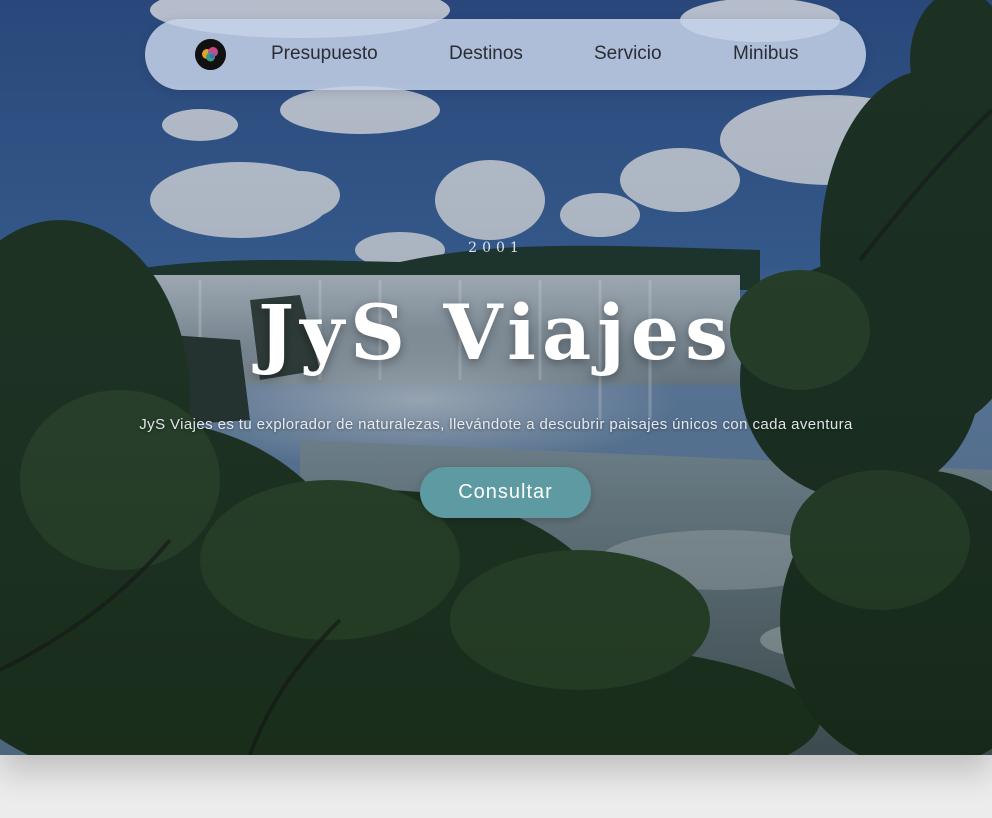 This screenshot has width=992, height=818. Describe the element at coordinates (324, 54) in the screenshot. I see `nav-link-presupuesto: Presupuesto` at that location.